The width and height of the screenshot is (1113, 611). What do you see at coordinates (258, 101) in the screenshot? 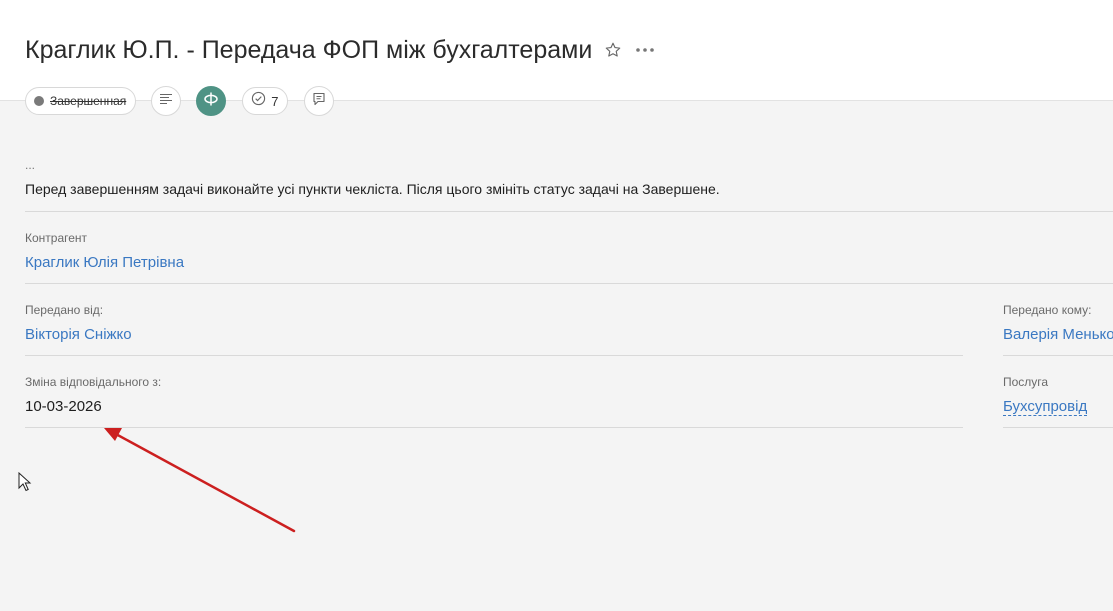
I see `checklist-icon` at bounding box center [258, 101].